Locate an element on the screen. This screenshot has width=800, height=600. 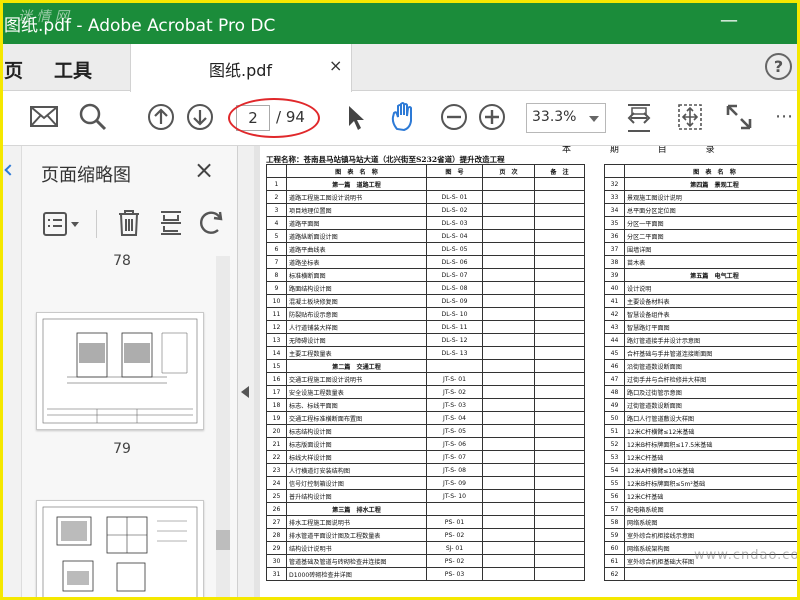
toolbar: 2 / 94 33.3% ⋯ is located at coordinates (400, 119).